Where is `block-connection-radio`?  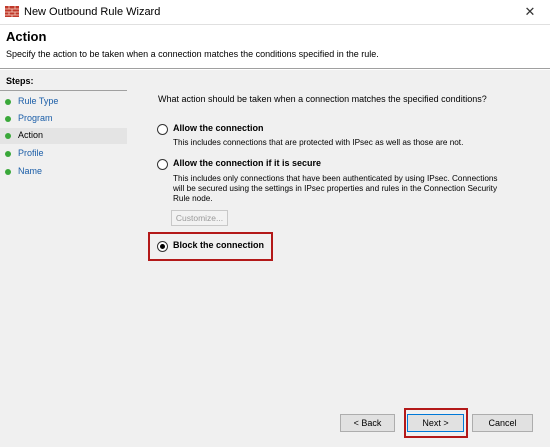
block-connection-radio is located at coordinates (162, 246).